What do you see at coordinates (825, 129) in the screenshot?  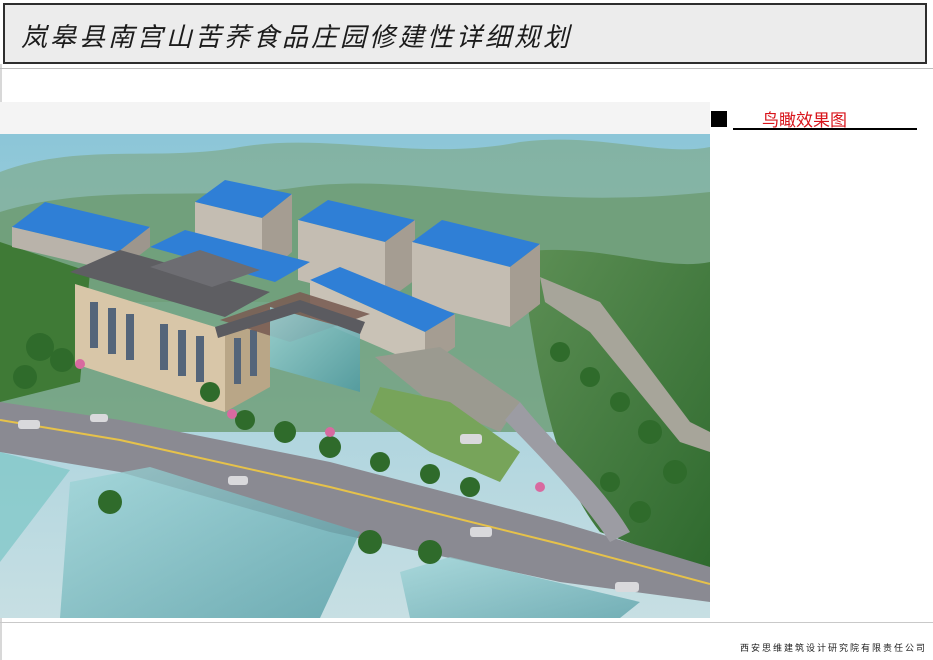 I see `section-underline` at bounding box center [825, 129].